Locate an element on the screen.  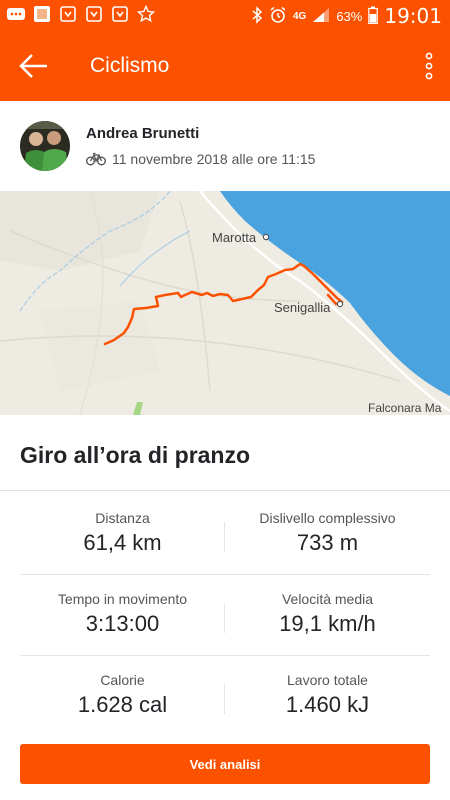
stat-value: 1.628 cal is located at coordinates (122, 704).